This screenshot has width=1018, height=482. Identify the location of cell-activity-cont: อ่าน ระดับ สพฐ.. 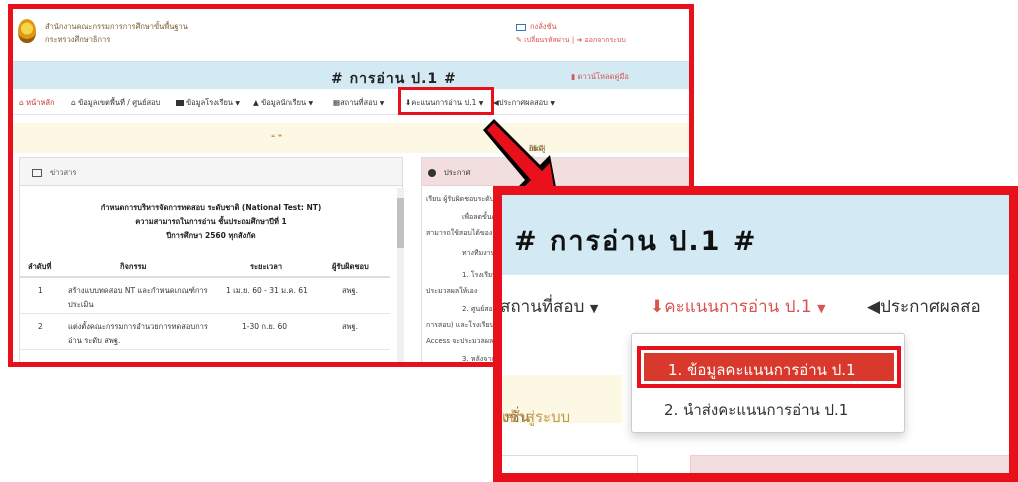
(94, 340).